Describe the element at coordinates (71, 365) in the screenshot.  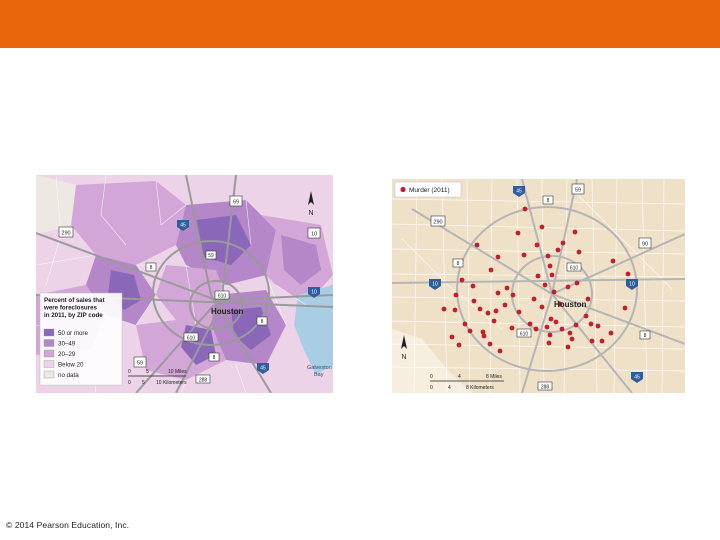
I see `legend-label: Below 20` at that location.